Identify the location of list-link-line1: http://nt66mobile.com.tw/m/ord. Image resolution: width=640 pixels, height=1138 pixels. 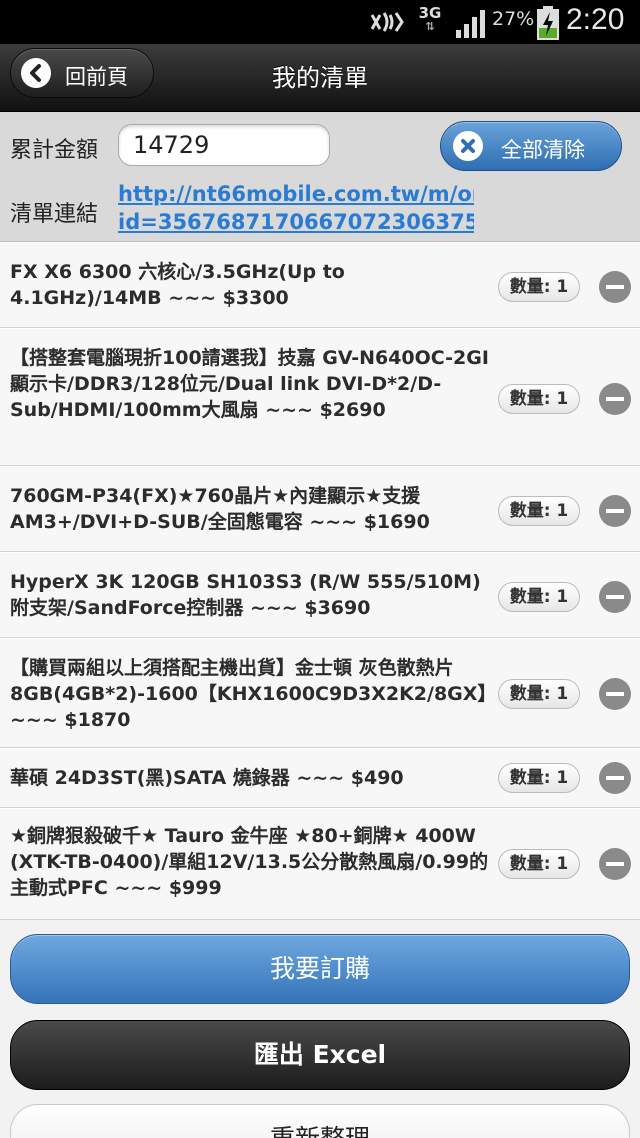
(296, 194).